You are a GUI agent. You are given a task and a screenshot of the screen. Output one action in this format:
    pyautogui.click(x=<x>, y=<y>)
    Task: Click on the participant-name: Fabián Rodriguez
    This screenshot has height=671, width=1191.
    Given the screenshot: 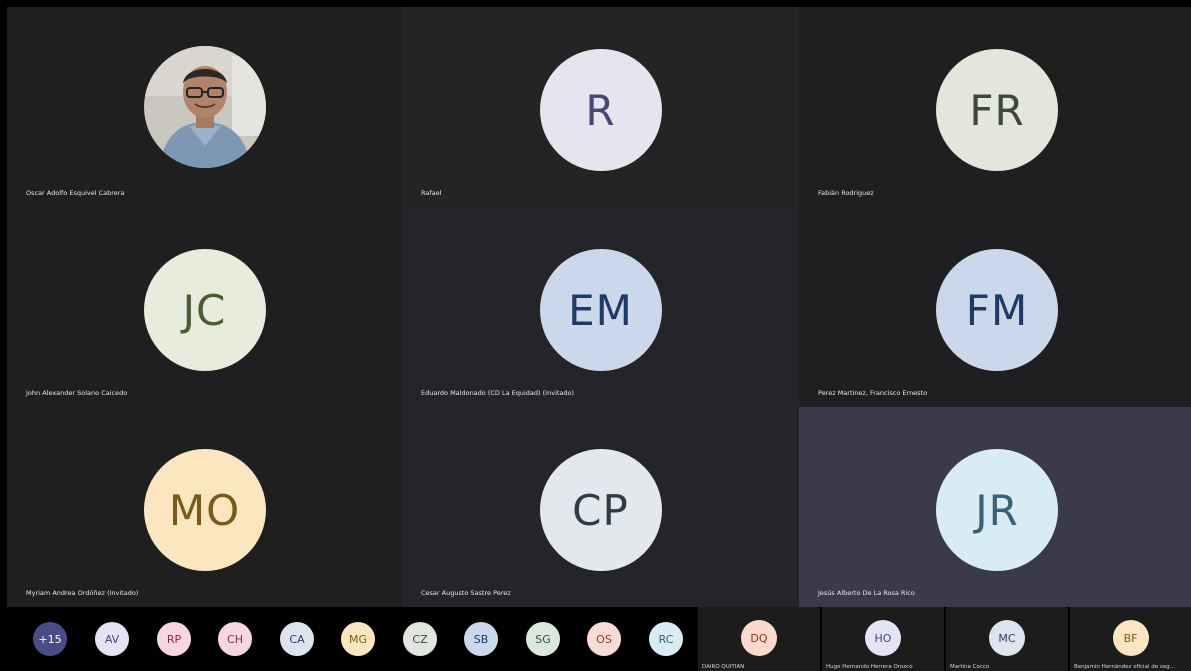 What is the action you would take?
    pyautogui.click(x=846, y=193)
    